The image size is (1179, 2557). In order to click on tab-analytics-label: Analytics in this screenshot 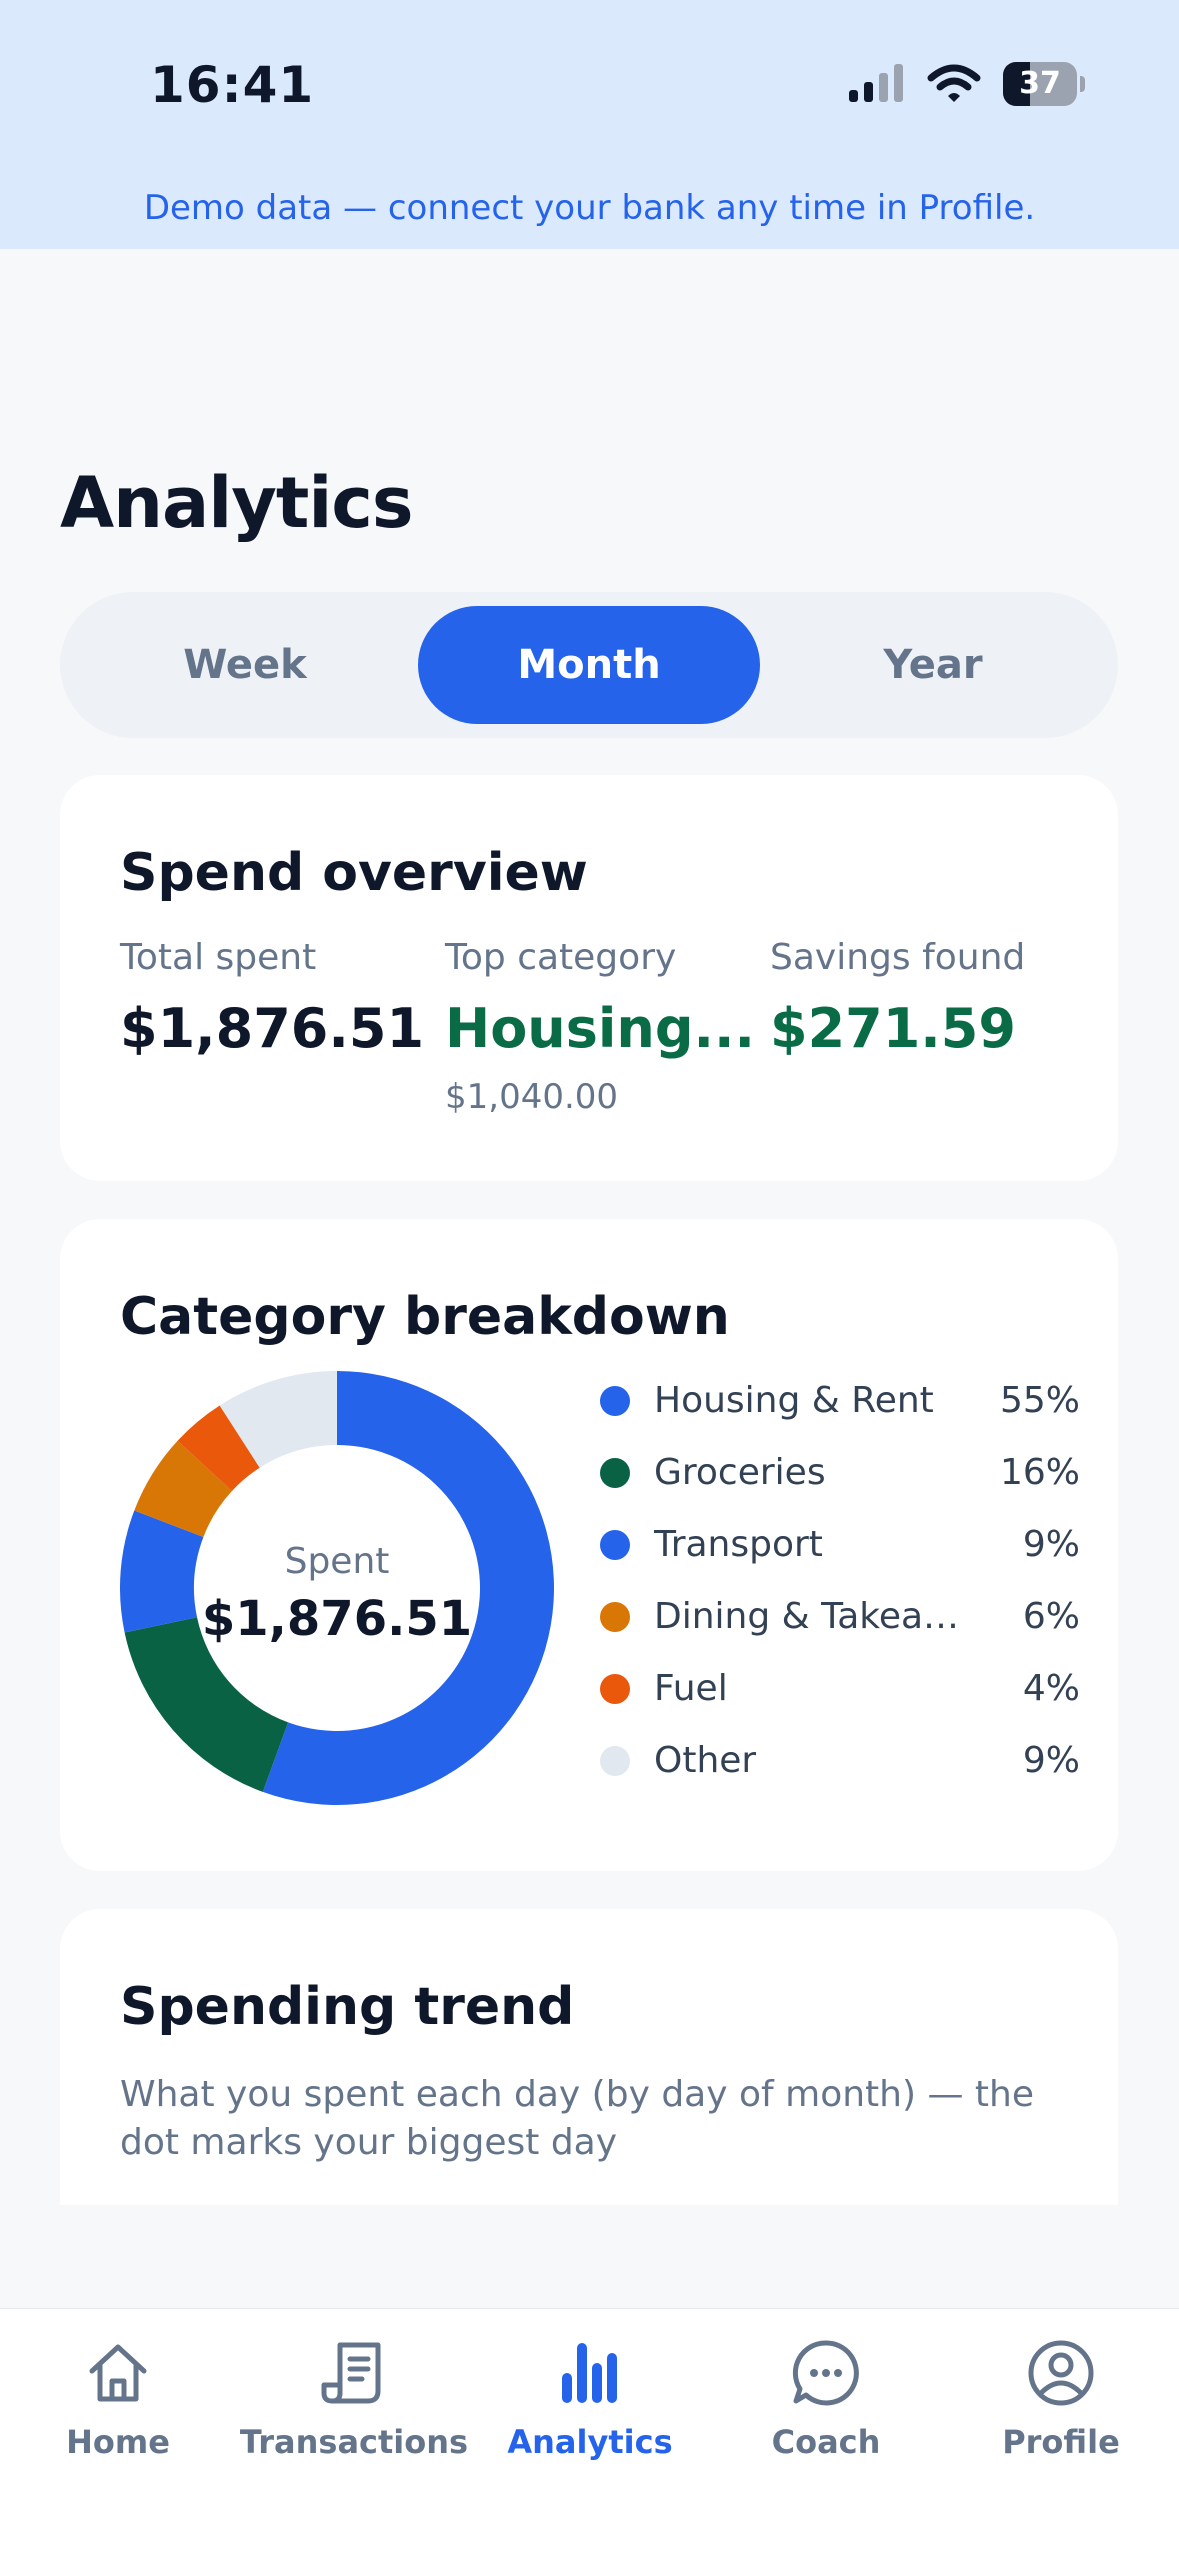, I will do `click(590, 2442)`.